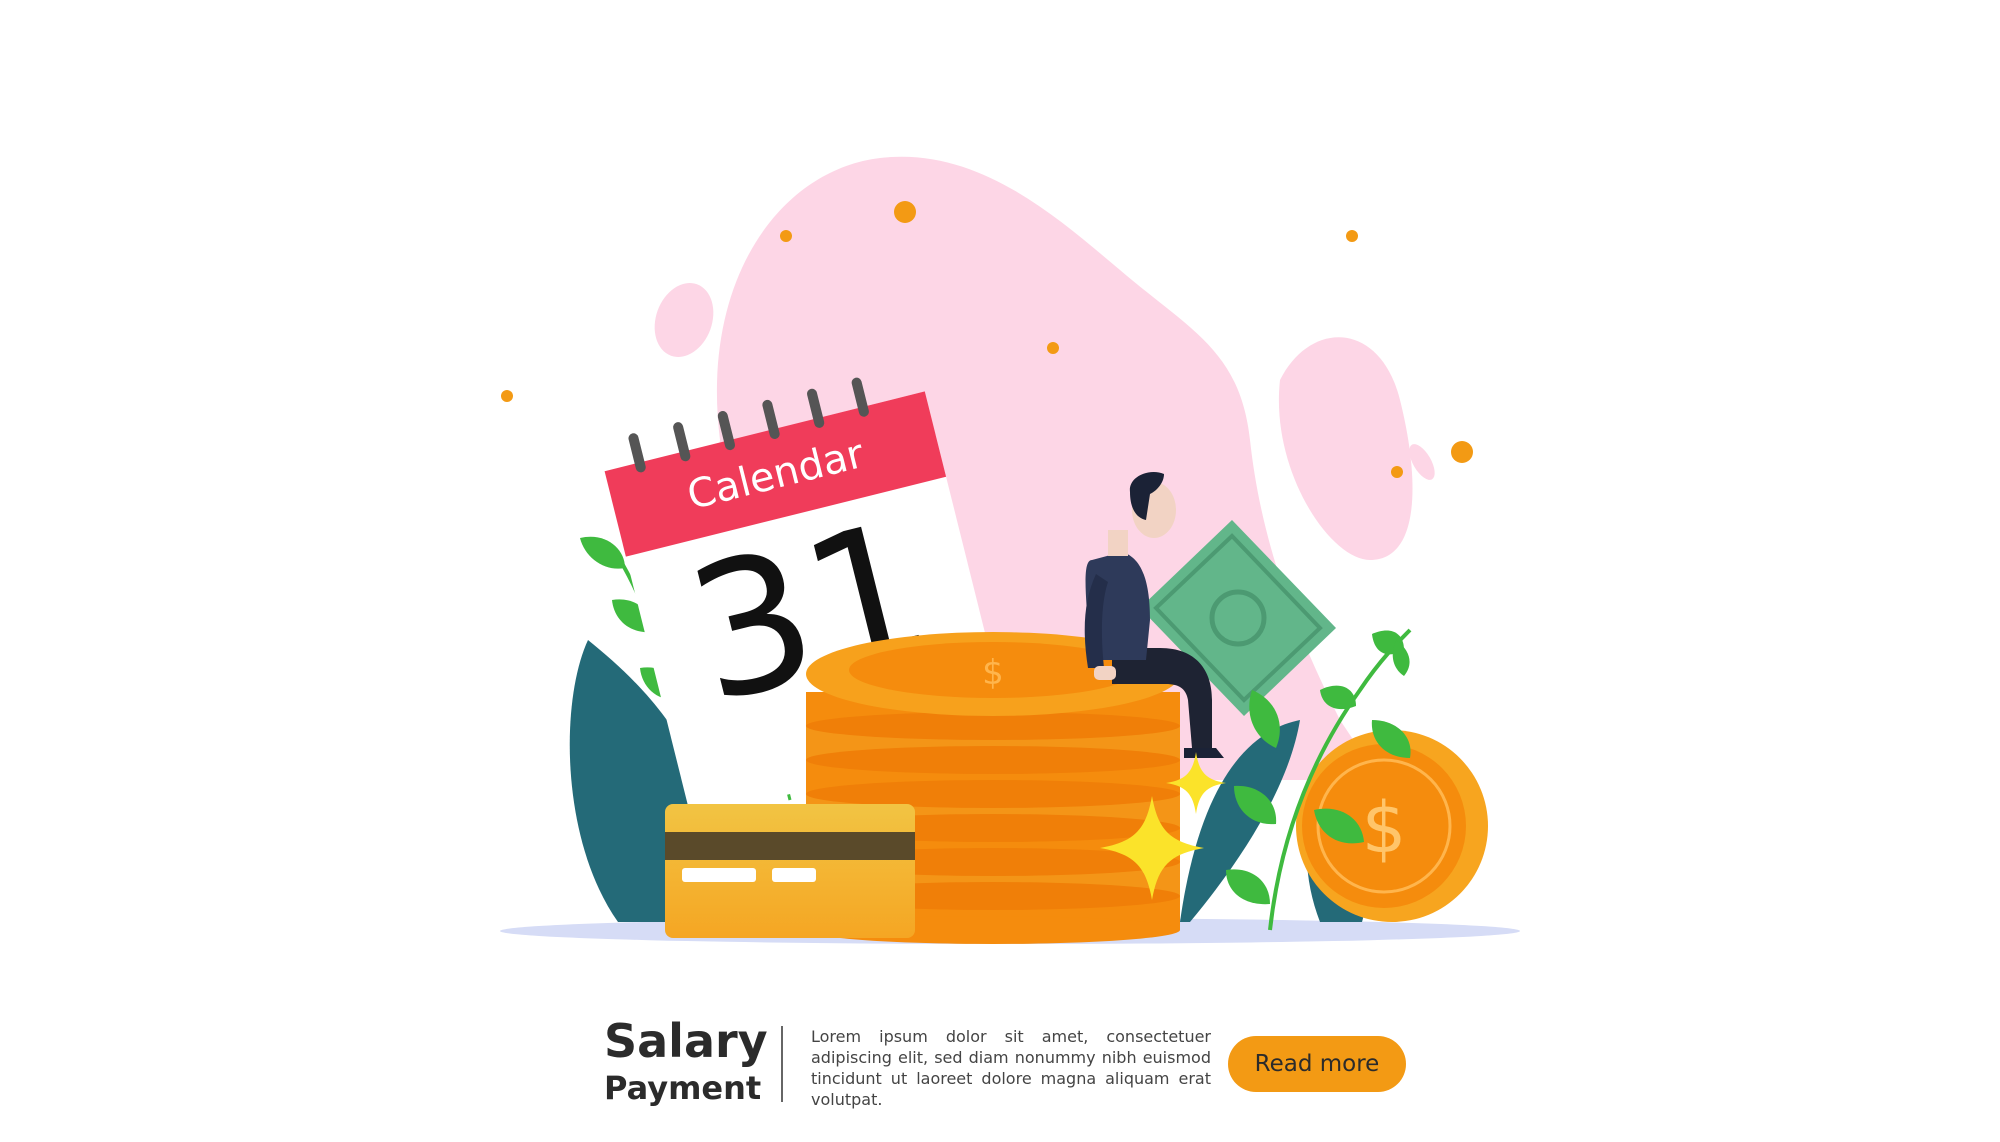  I want to click on title-line-payment: Payment, so click(683, 1088).